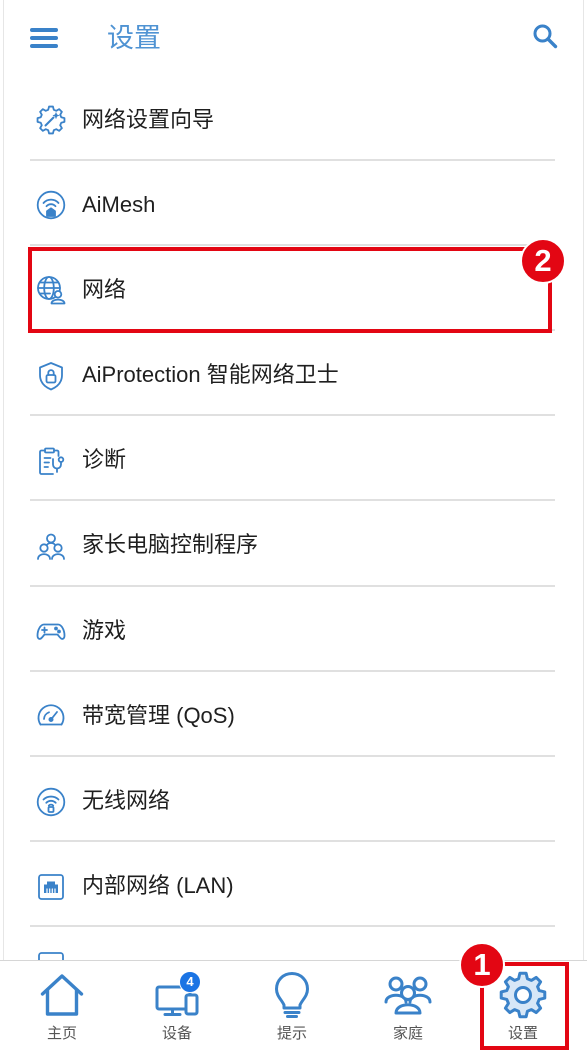  What do you see at coordinates (134, 38) in the screenshot?
I see `page-title: 设置` at bounding box center [134, 38].